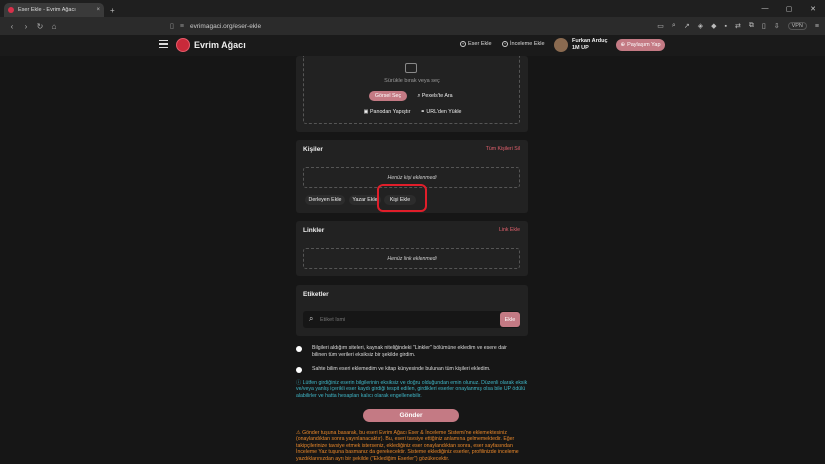  Describe the element at coordinates (313, 149) in the screenshot. I see `people-title: Kişiler` at that location.